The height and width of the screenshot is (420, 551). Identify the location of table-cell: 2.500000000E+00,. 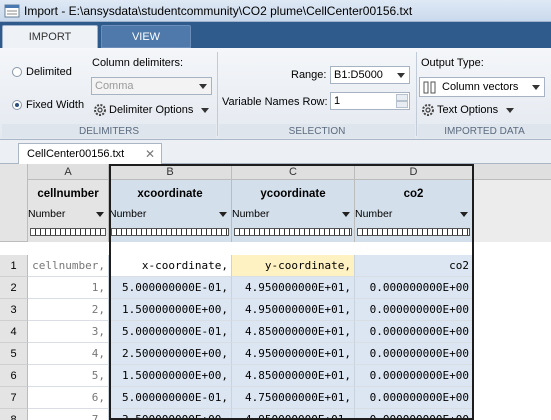
(170, 354).